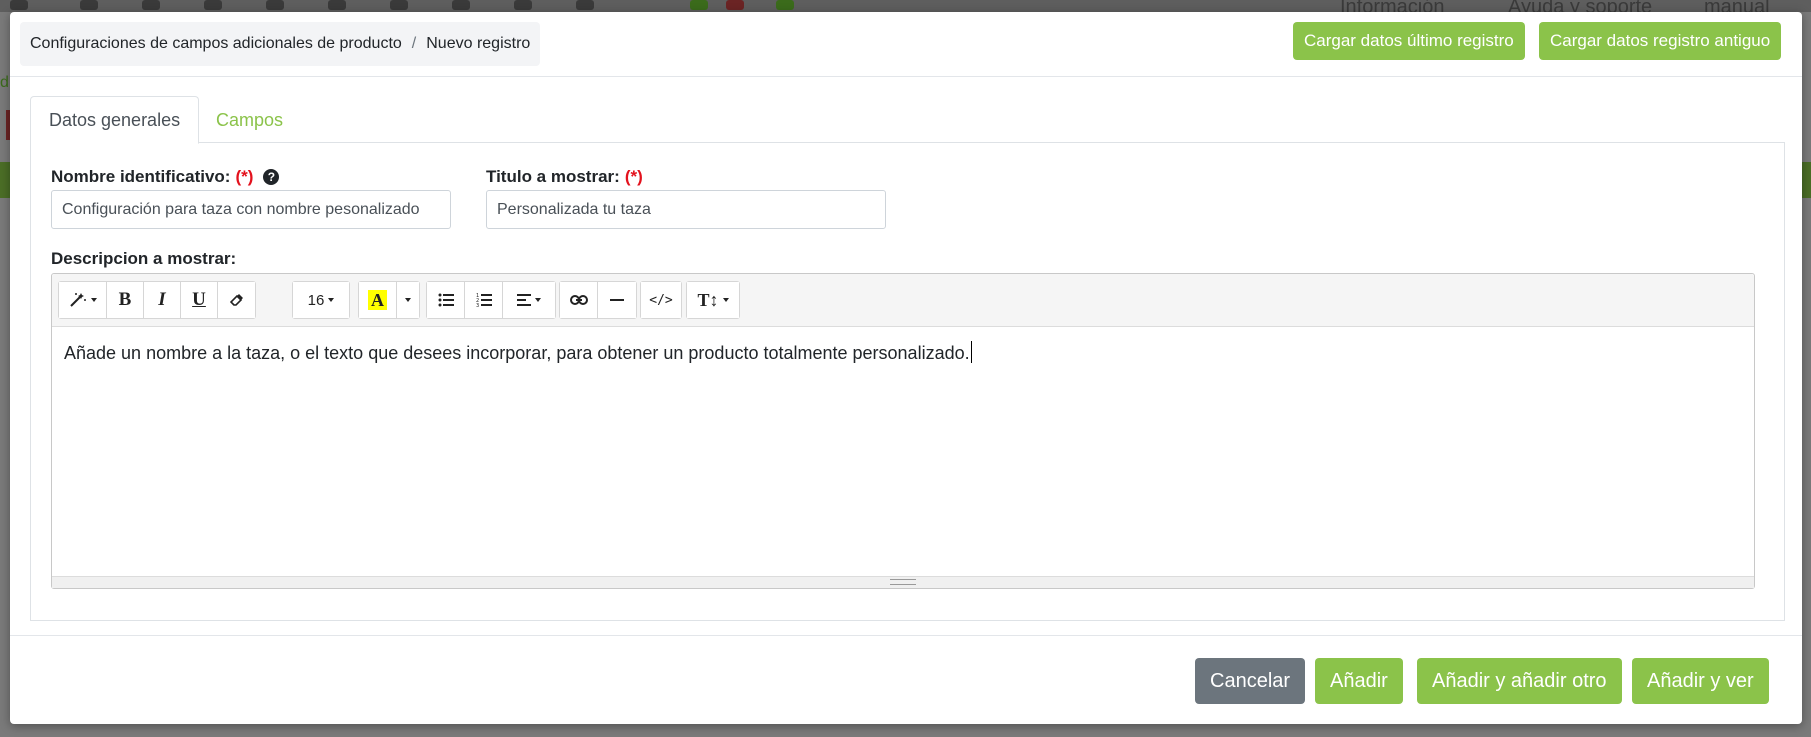  Describe the element at coordinates (1660, 41) in the screenshot. I see `load-old-record-button: Cargar datos registro antiguo` at that location.